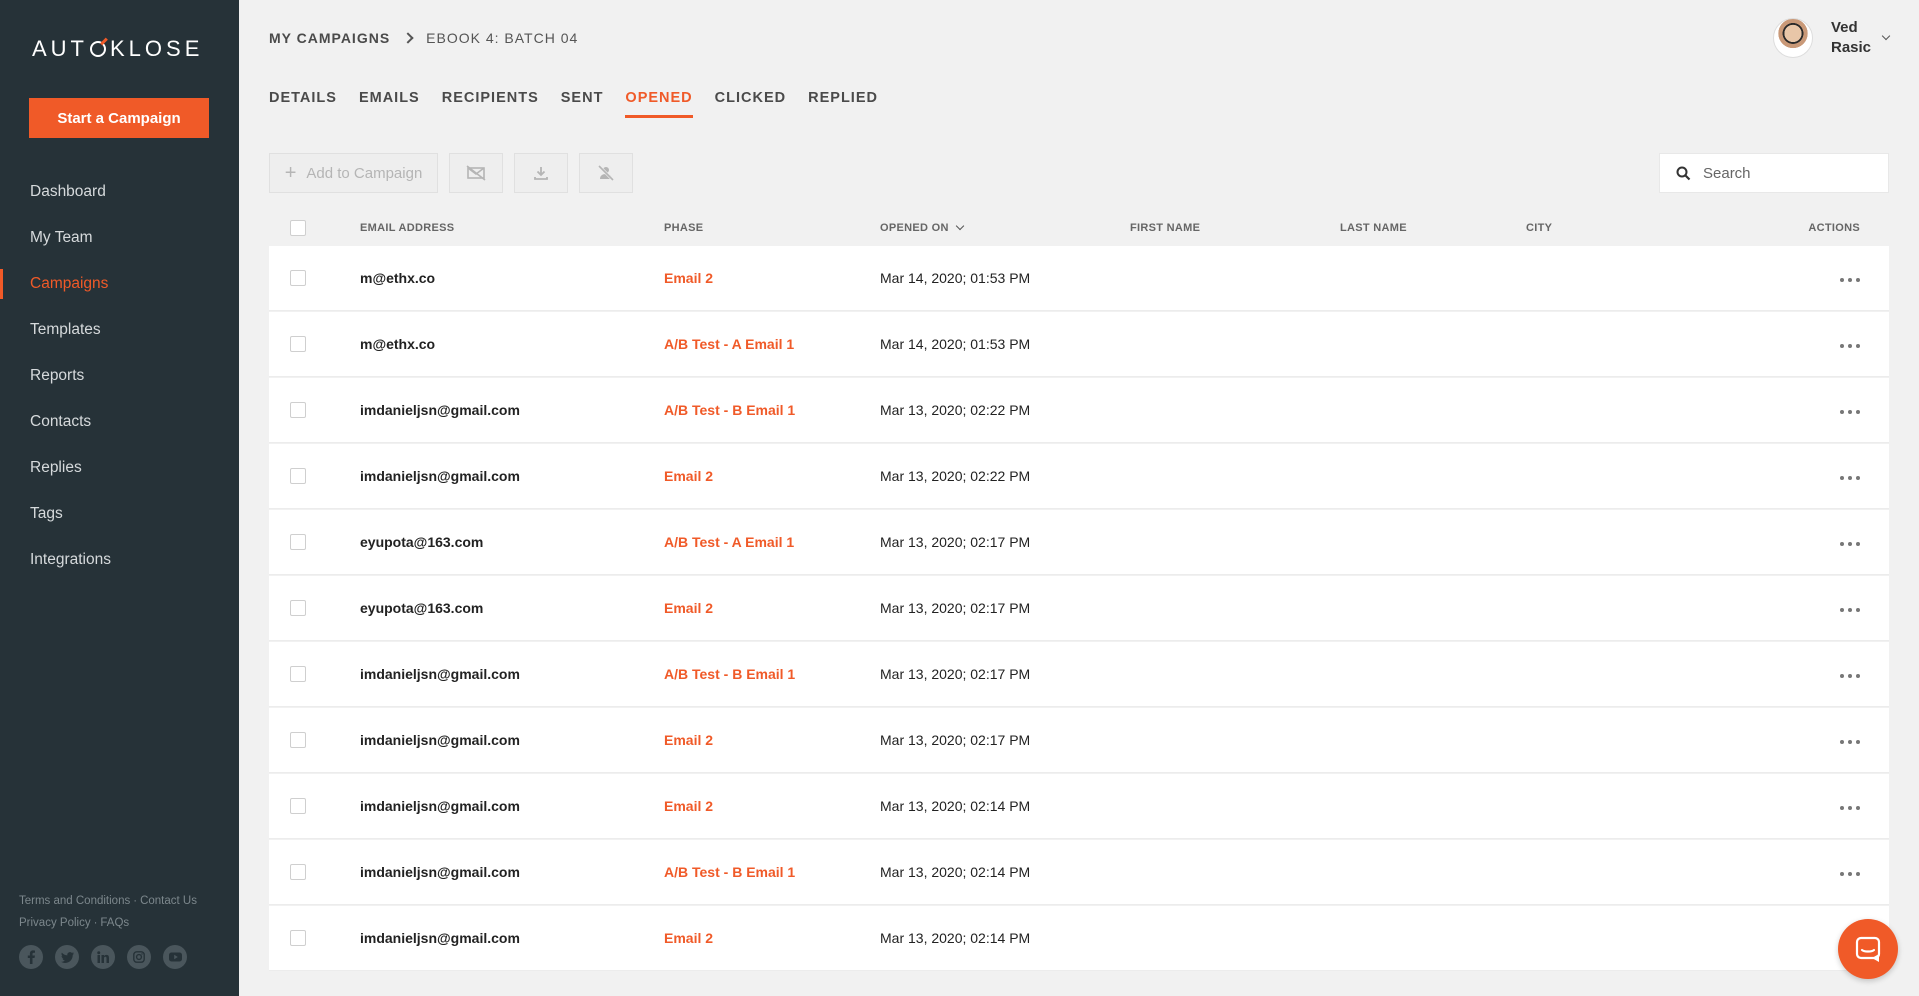  Describe the element at coordinates (119, 118) in the screenshot. I see `start-campaign-button: Start a Campaign` at that location.